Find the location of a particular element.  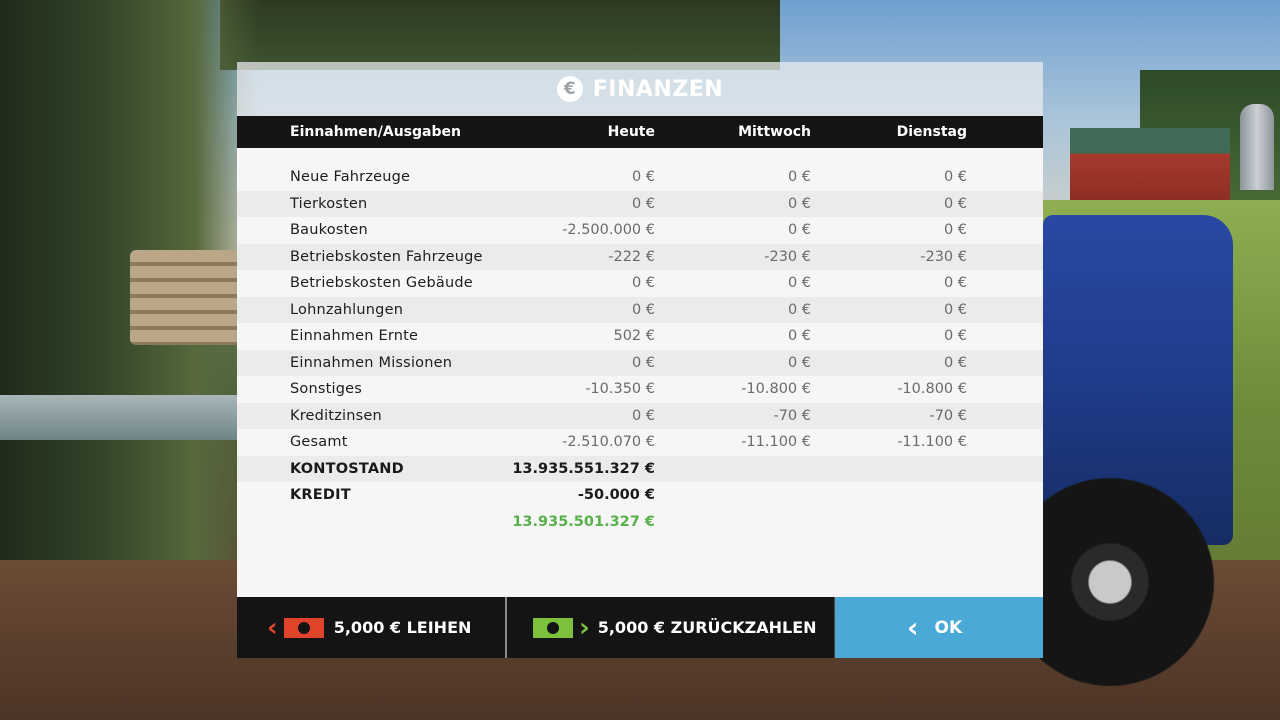

value-today: 502 € is located at coordinates (634, 336).